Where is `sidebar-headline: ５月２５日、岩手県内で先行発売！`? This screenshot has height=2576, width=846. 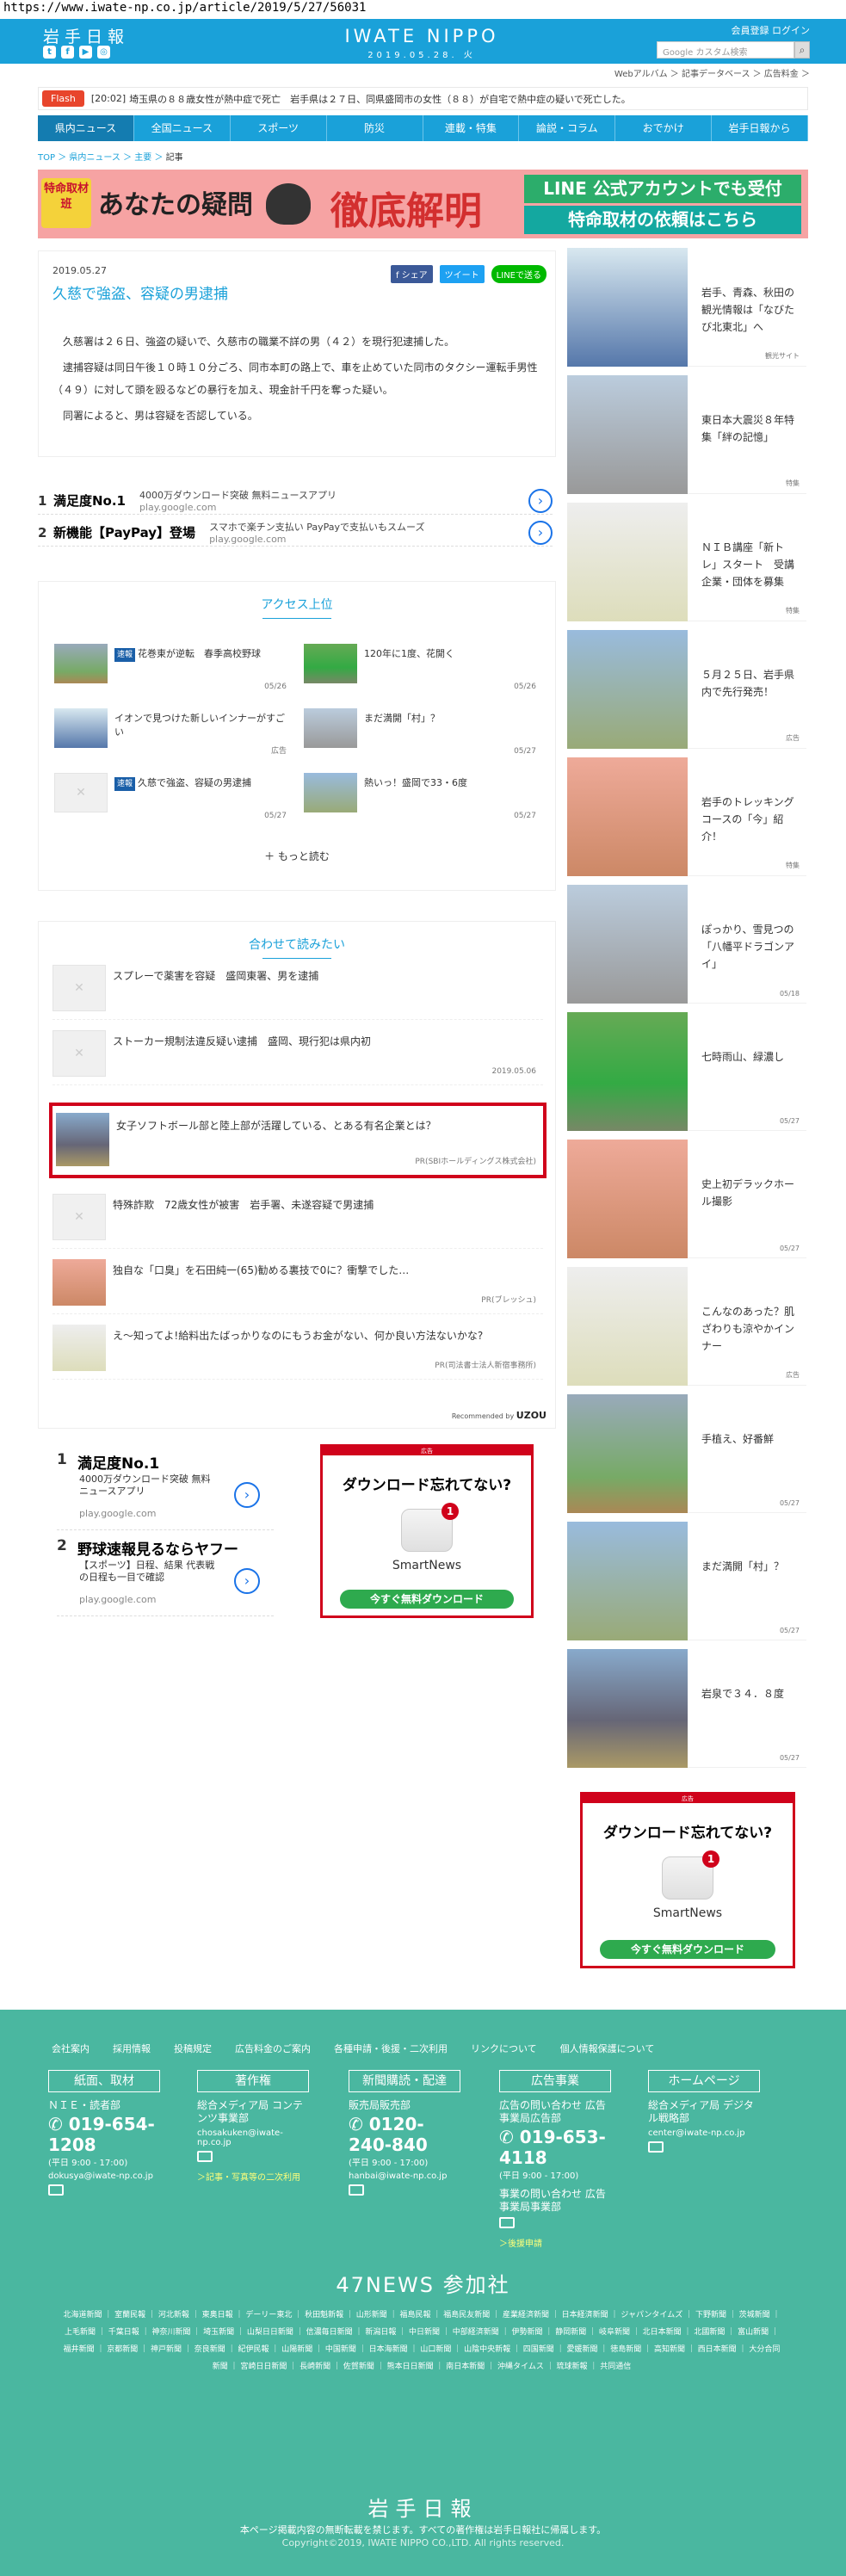
sidebar-headline: ５月２５日、岩手県内で先行発売！ is located at coordinates (750, 683).